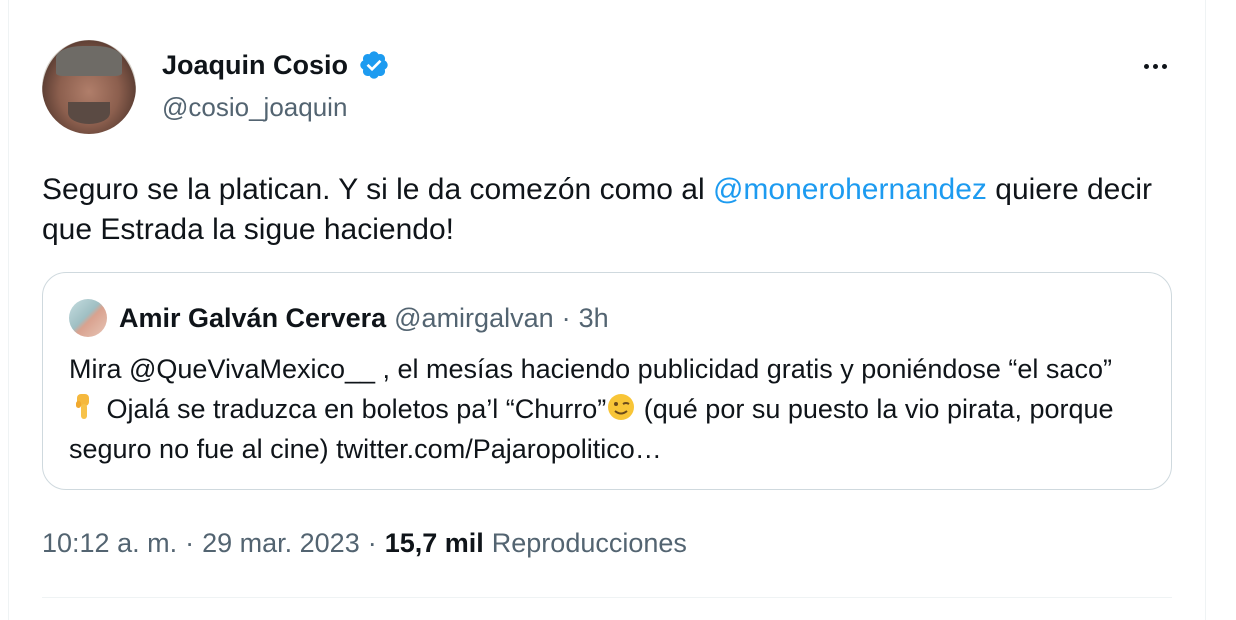  I want to click on winking-face-emoji, so click(621, 407).